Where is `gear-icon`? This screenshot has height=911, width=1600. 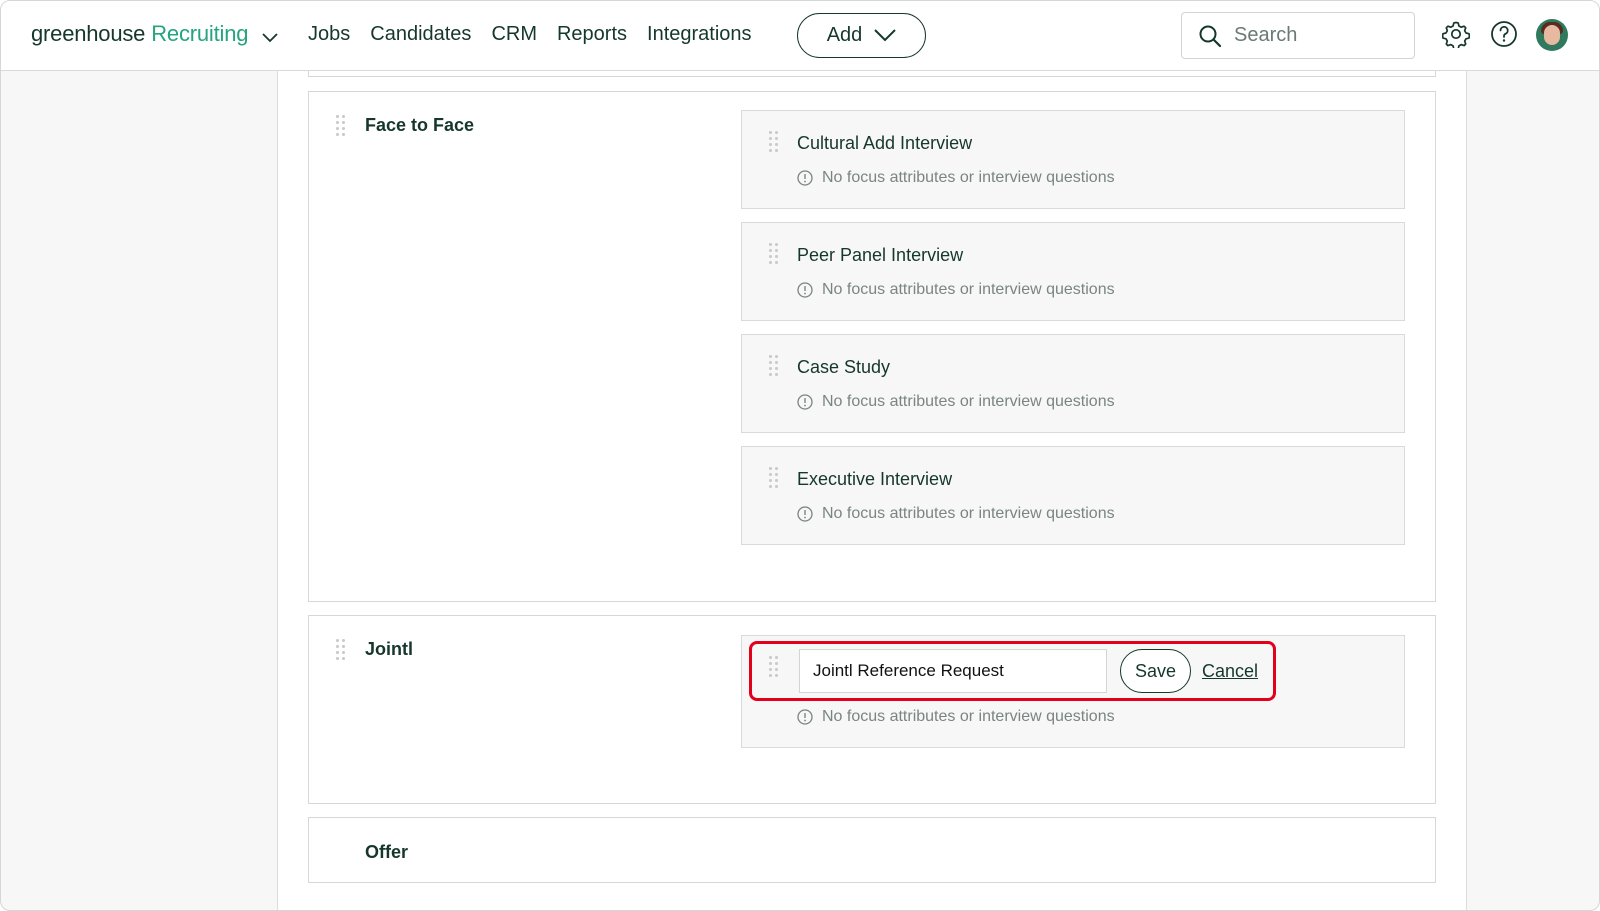 gear-icon is located at coordinates (1456, 35).